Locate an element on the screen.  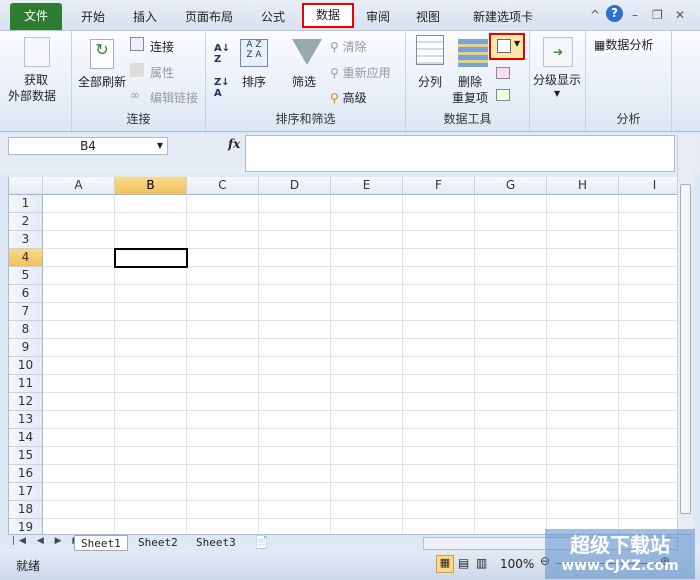
cell-E8 is located at coordinates (367, 330).